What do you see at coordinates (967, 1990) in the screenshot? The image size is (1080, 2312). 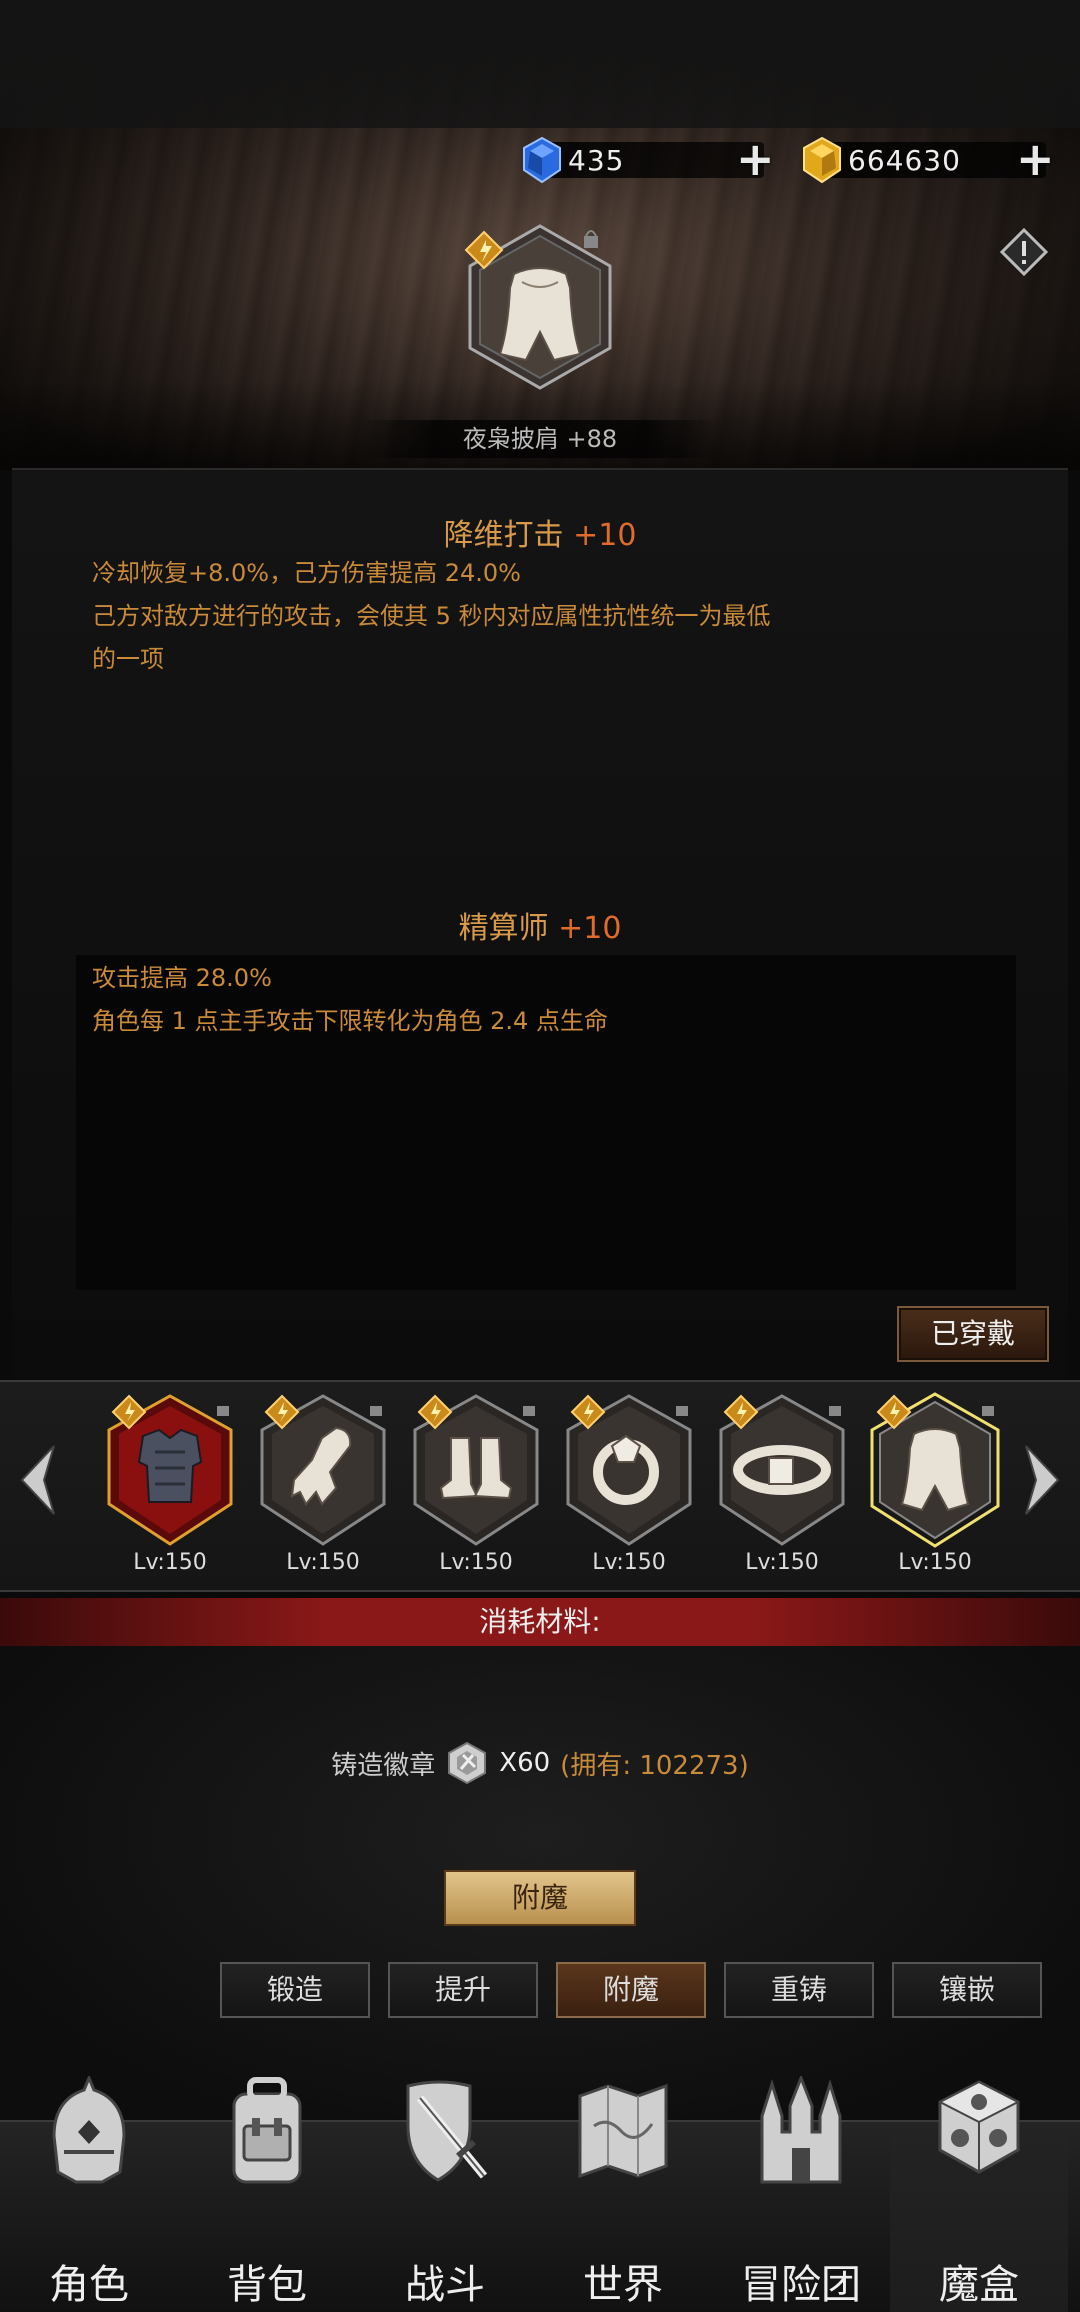 I see `tab-inlay: 镶嵌` at bounding box center [967, 1990].